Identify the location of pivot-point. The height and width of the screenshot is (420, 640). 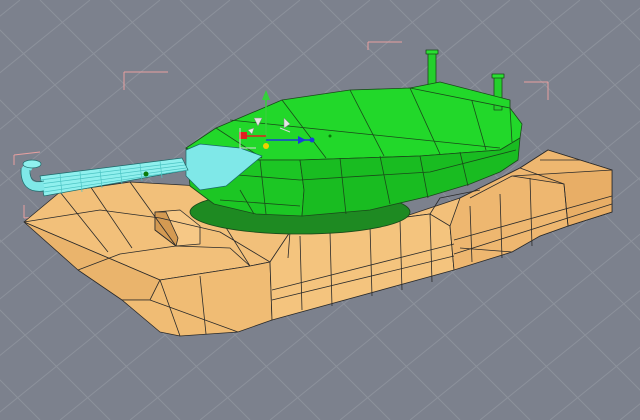
(266, 146).